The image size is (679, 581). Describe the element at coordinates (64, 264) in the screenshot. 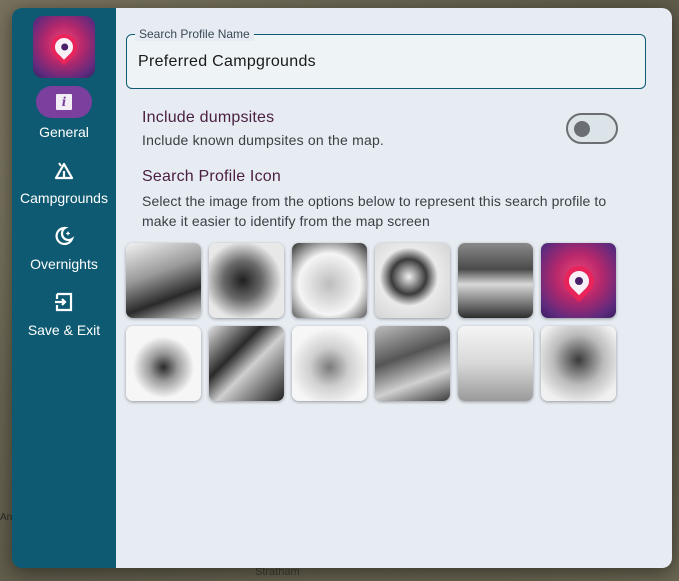

I see `sidebar-item-label: Overnights` at that location.